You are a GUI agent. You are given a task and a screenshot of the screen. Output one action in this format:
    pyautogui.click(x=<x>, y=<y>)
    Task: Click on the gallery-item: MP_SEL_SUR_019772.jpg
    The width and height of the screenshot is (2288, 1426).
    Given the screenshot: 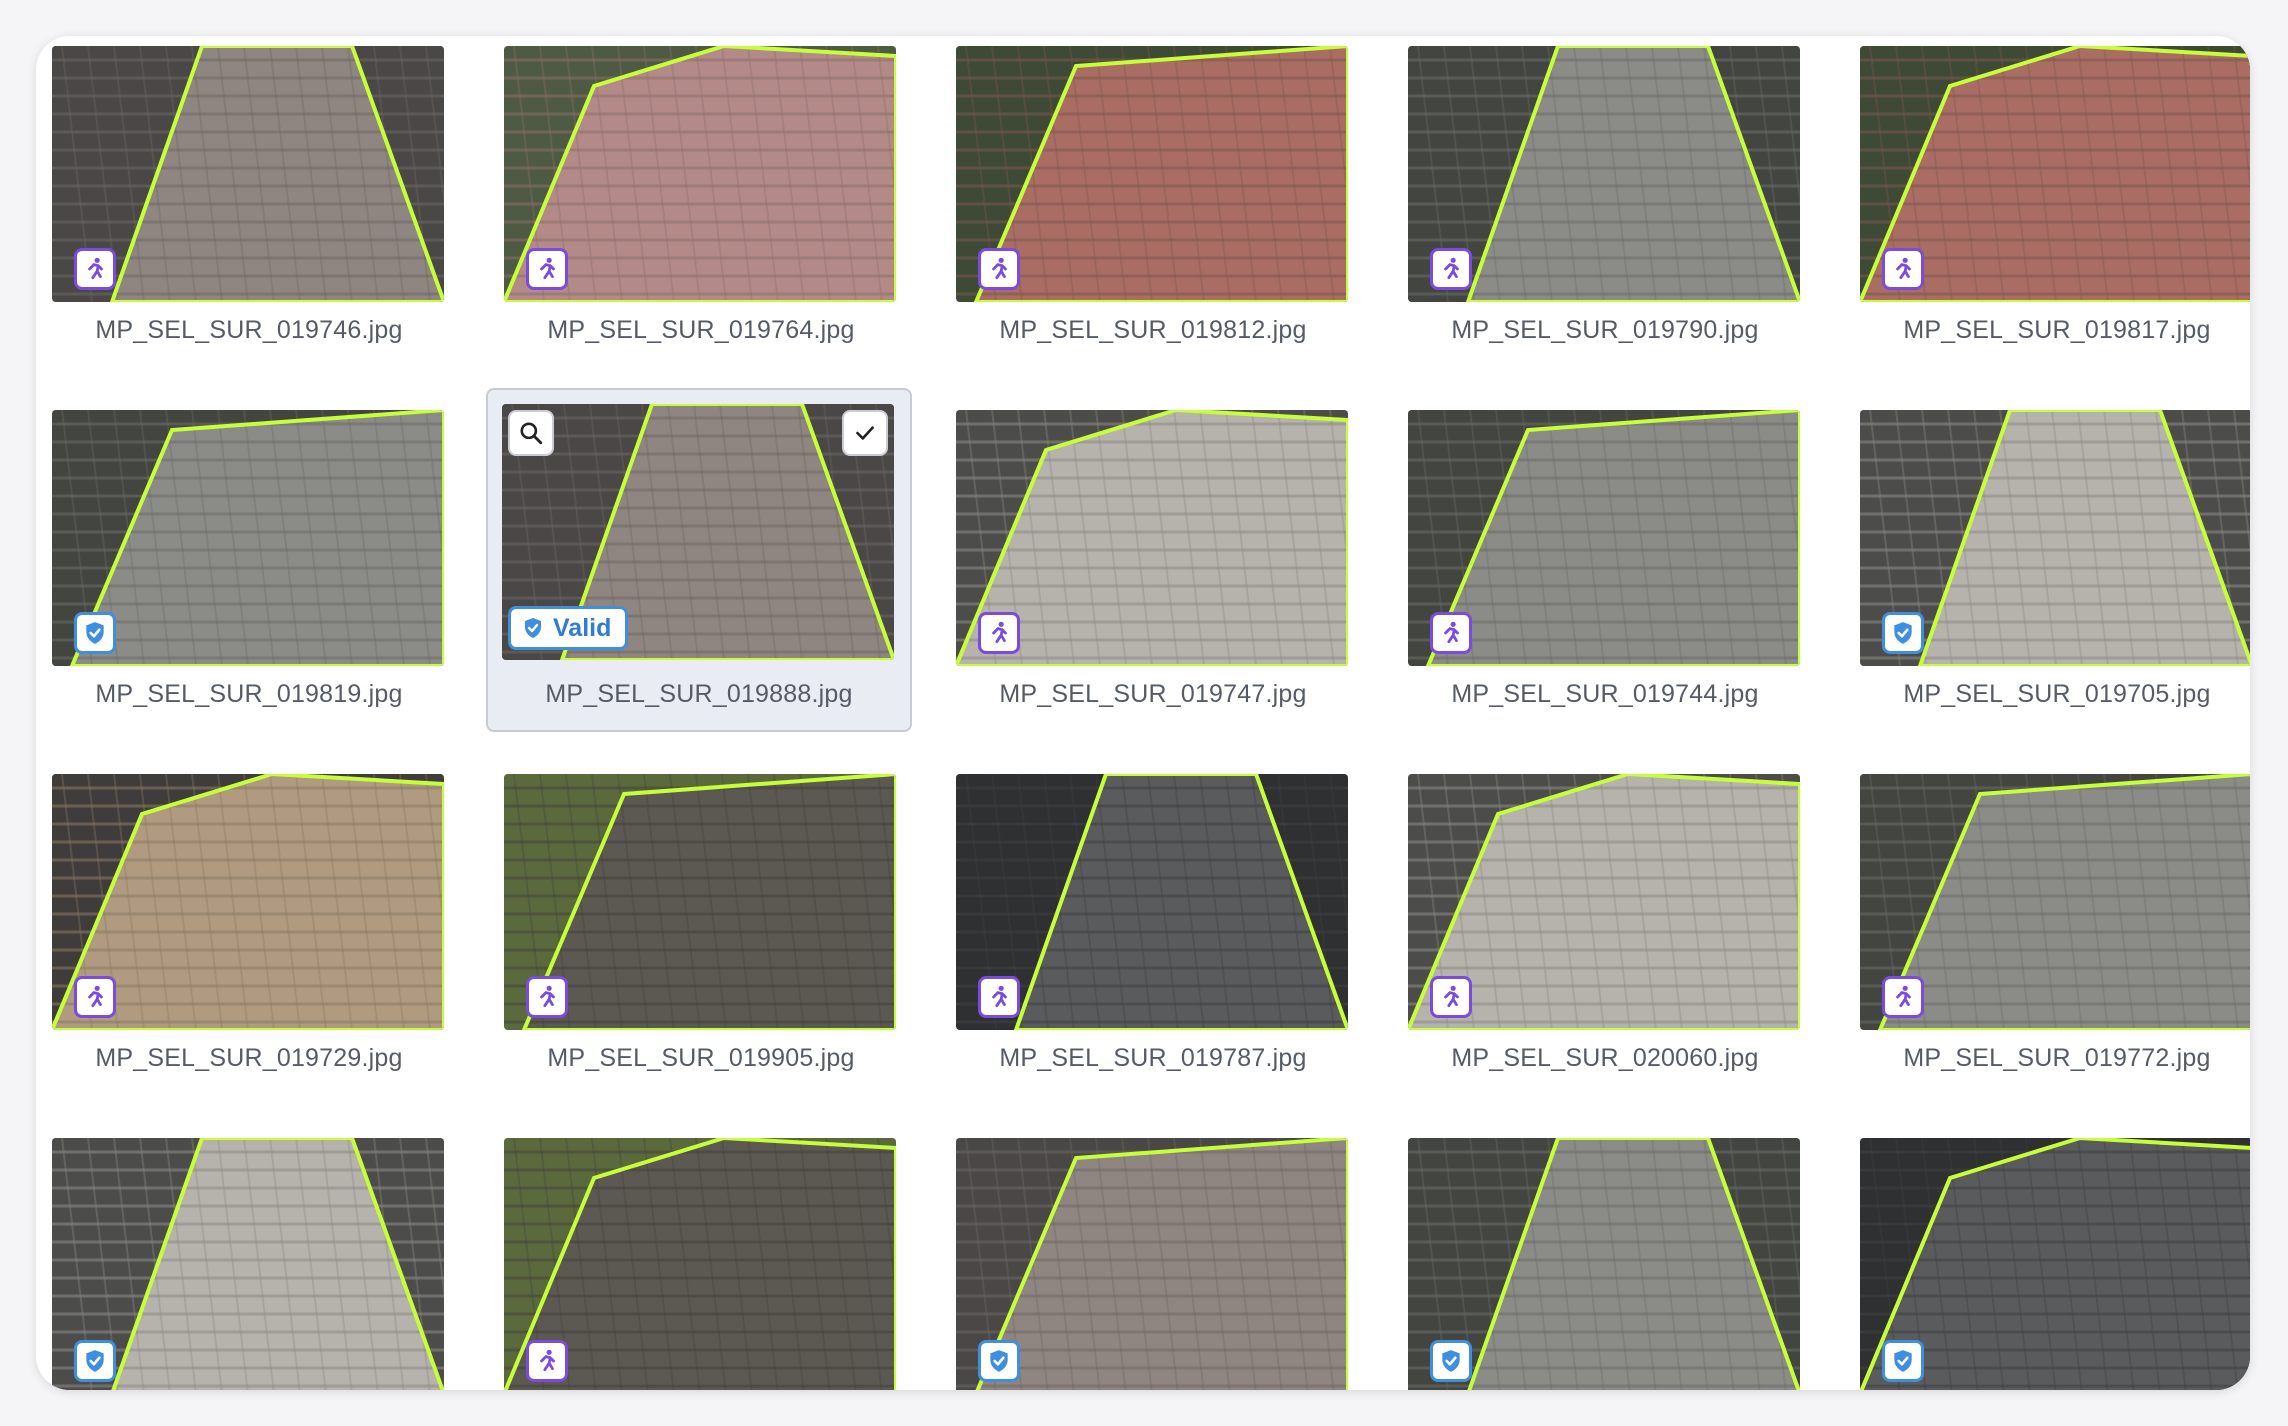 What is the action you would take?
    pyautogui.click(x=2047, y=935)
    